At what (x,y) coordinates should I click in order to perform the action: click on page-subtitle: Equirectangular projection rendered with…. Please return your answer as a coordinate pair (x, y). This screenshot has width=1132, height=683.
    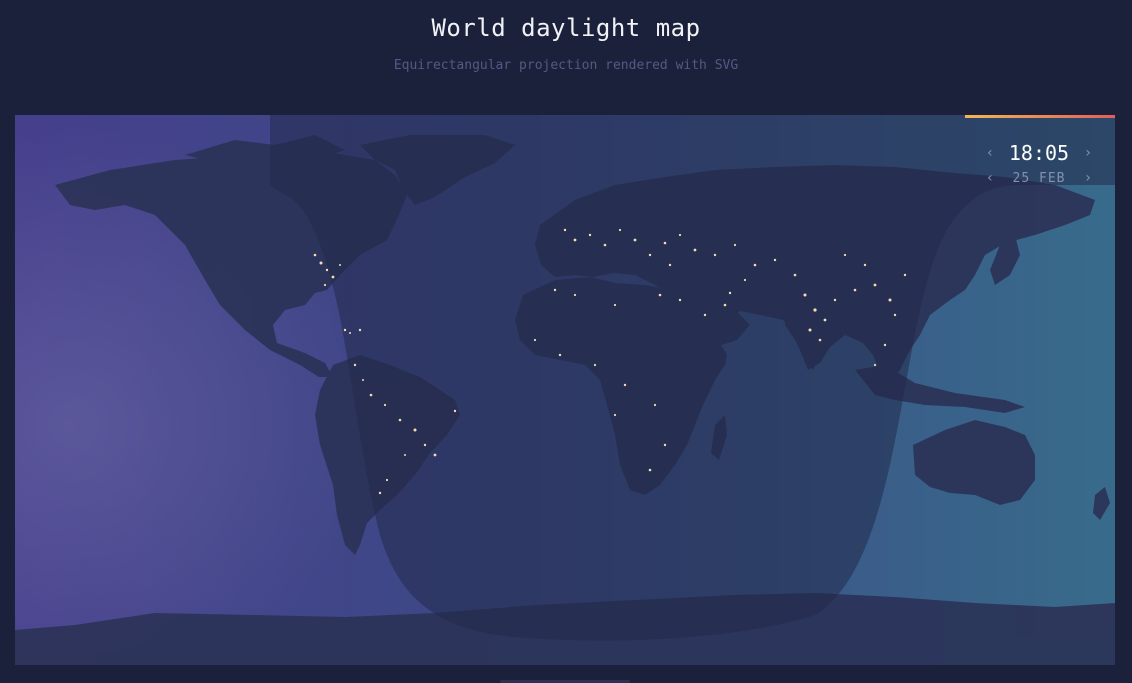
    Looking at the image, I should click on (566, 65).